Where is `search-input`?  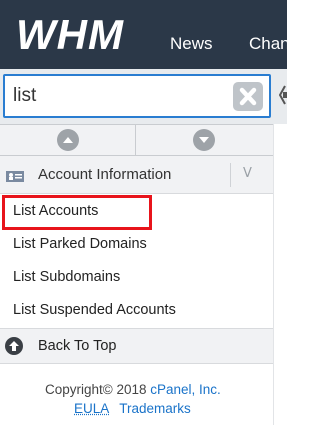 search-input is located at coordinates (137, 96).